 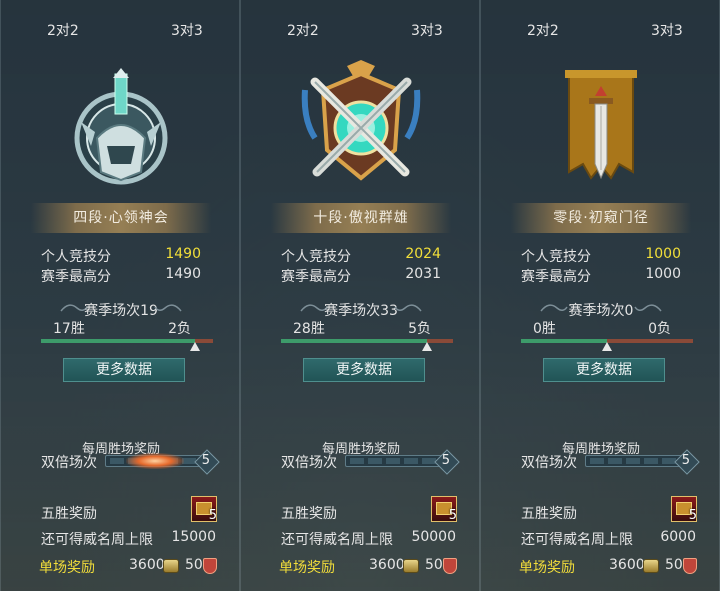 What do you see at coordinates (121, 276) in the screenshot?
I see `season-high-row: 赛季最高分 1490` at bounding box center [121, 276].